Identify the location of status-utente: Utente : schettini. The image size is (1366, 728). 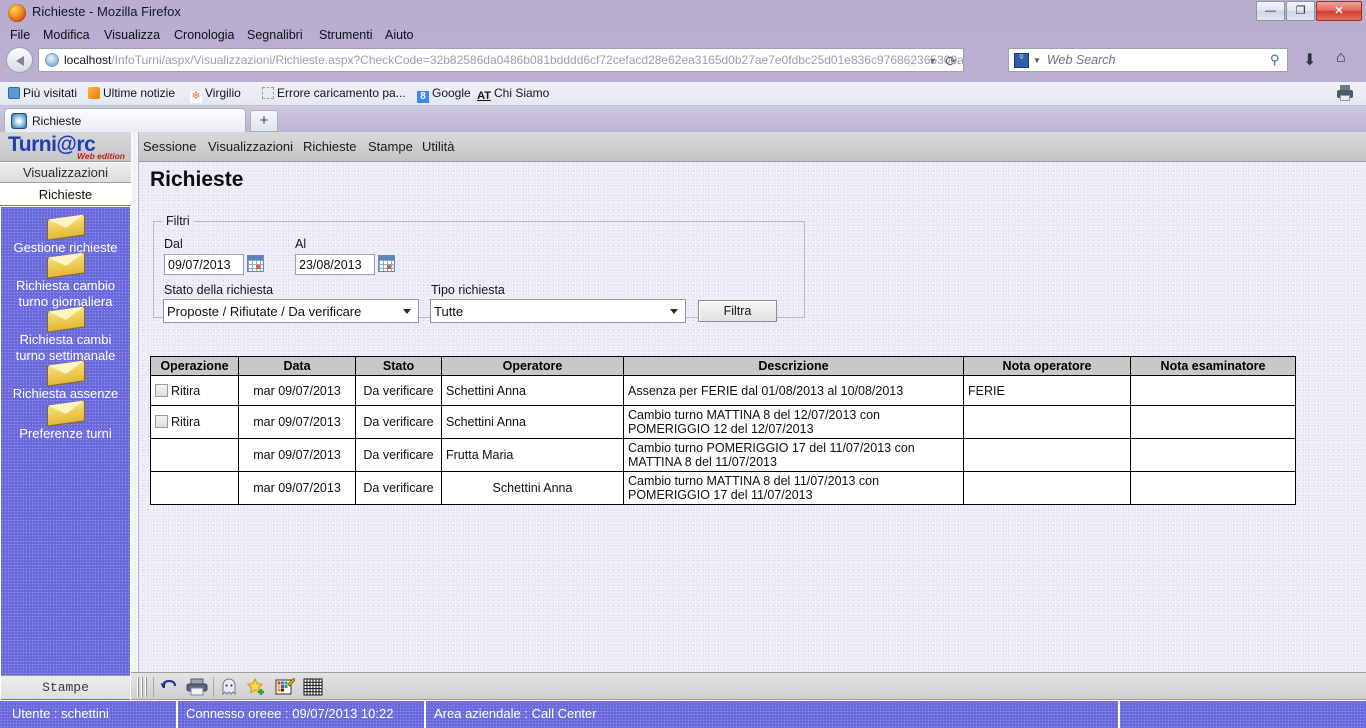
(60, 713).